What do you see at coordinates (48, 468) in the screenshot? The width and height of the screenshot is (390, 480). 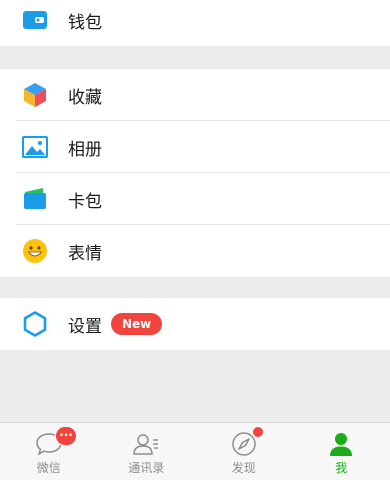 I see `tab-label: 微信` at bounding box center [48, 468].